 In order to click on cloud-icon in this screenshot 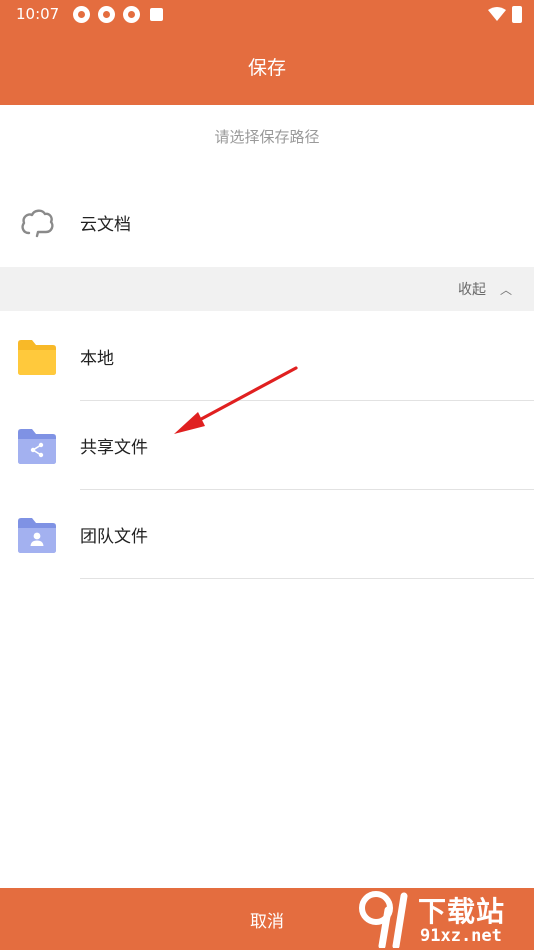, I will do `click(37, 223)`.